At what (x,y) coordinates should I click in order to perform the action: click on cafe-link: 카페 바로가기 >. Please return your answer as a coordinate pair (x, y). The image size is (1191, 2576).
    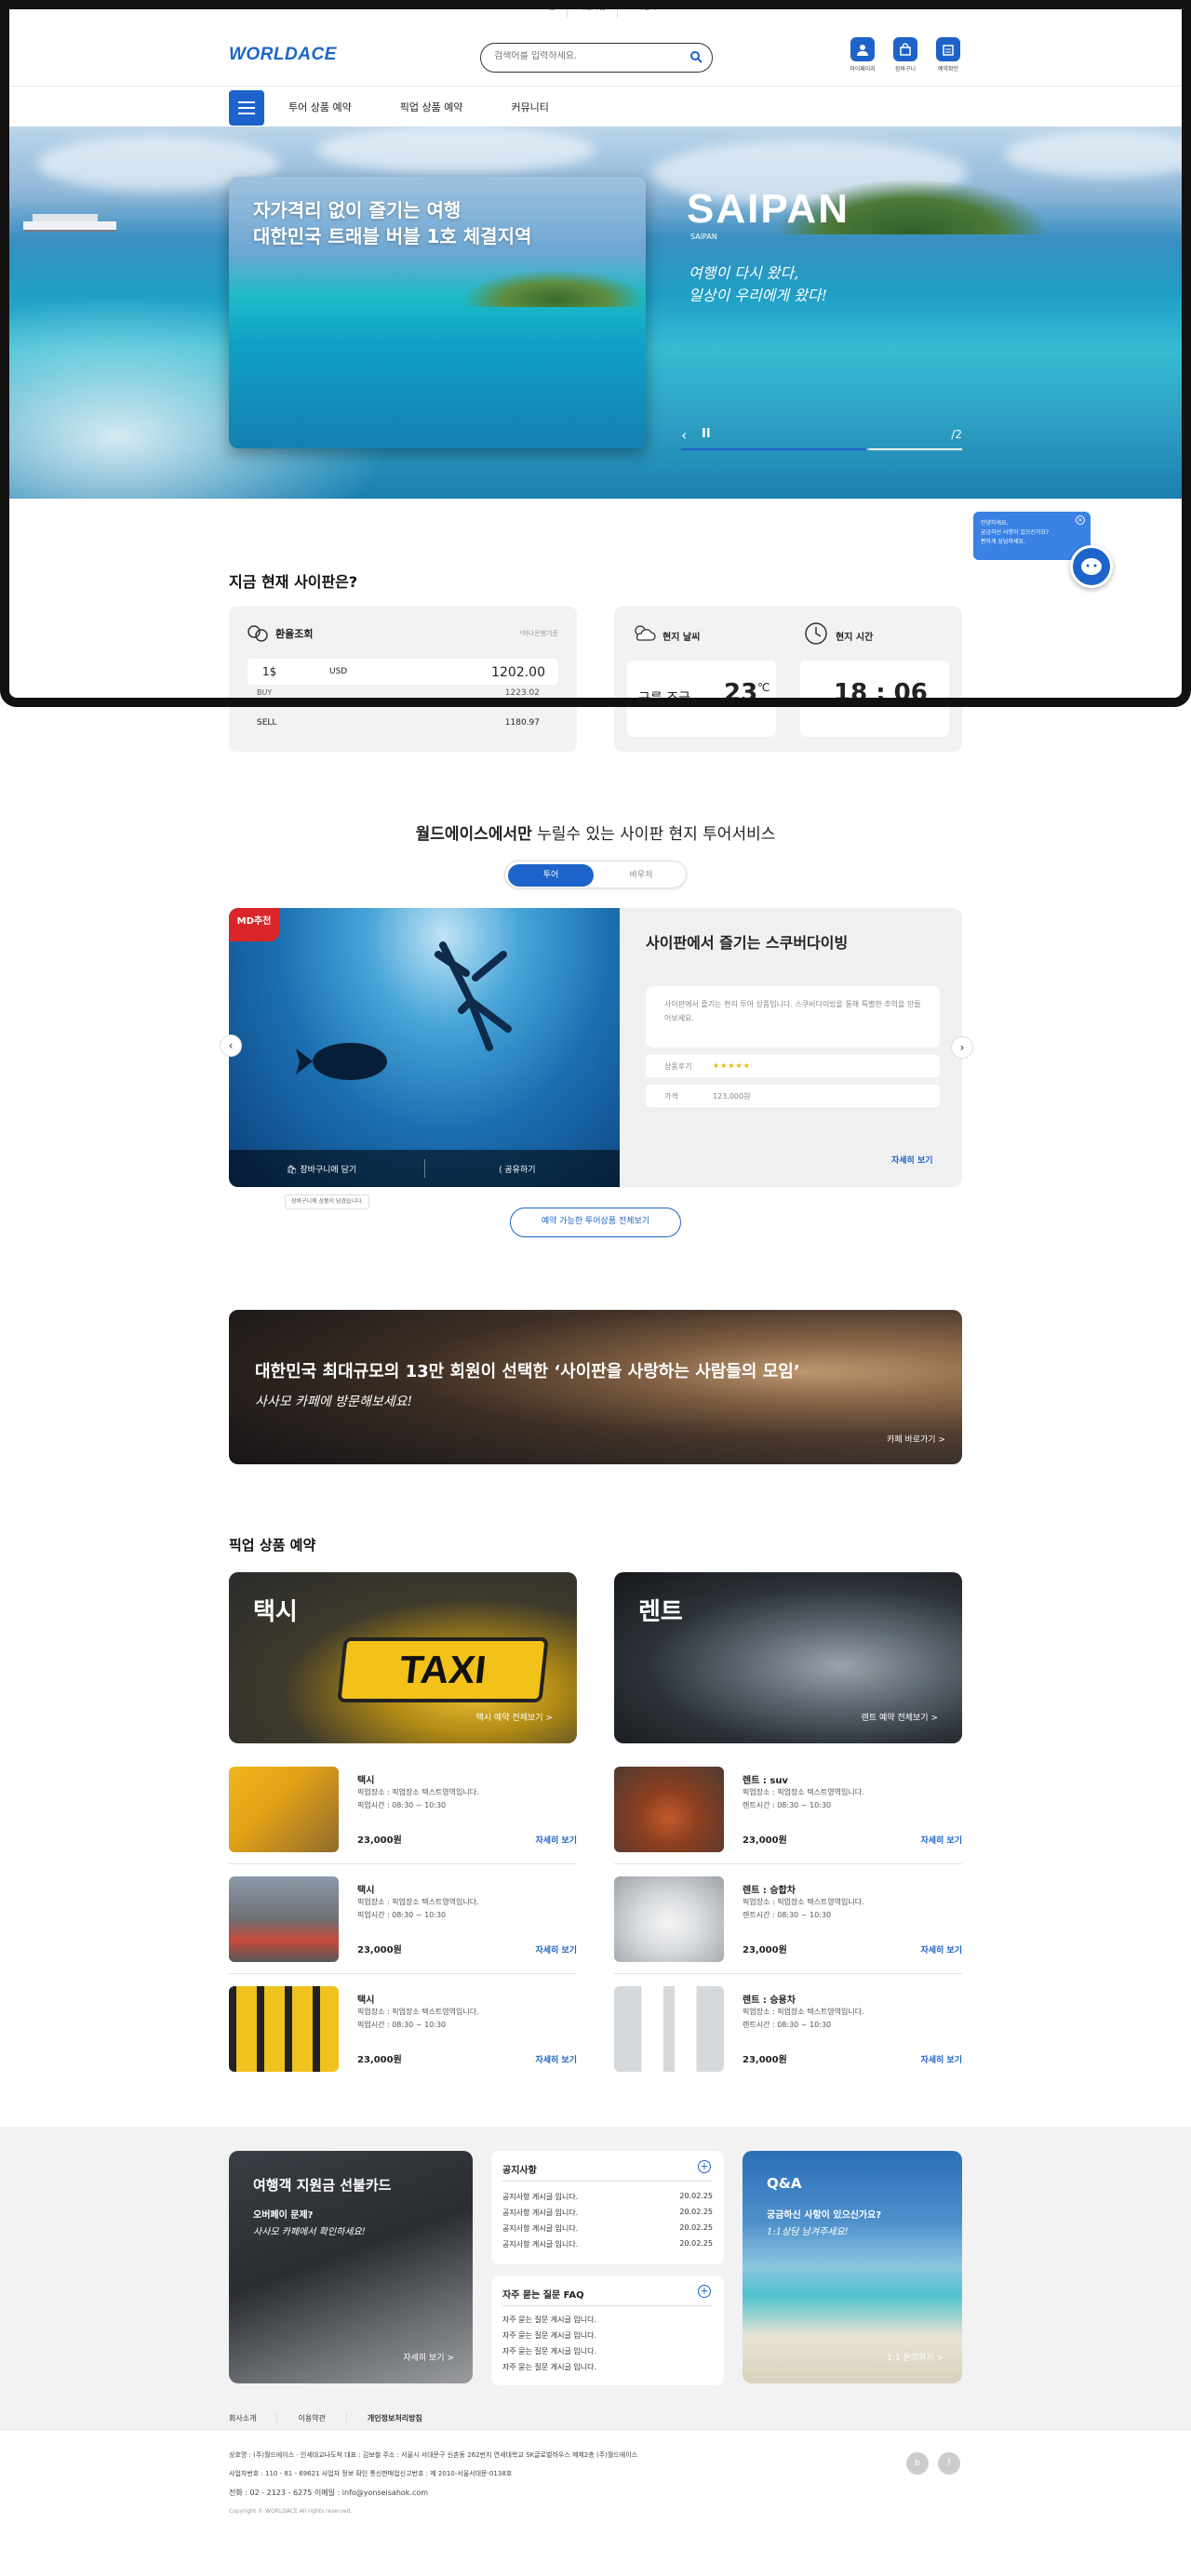
    Looking at the image, I should click on (916, 1439).